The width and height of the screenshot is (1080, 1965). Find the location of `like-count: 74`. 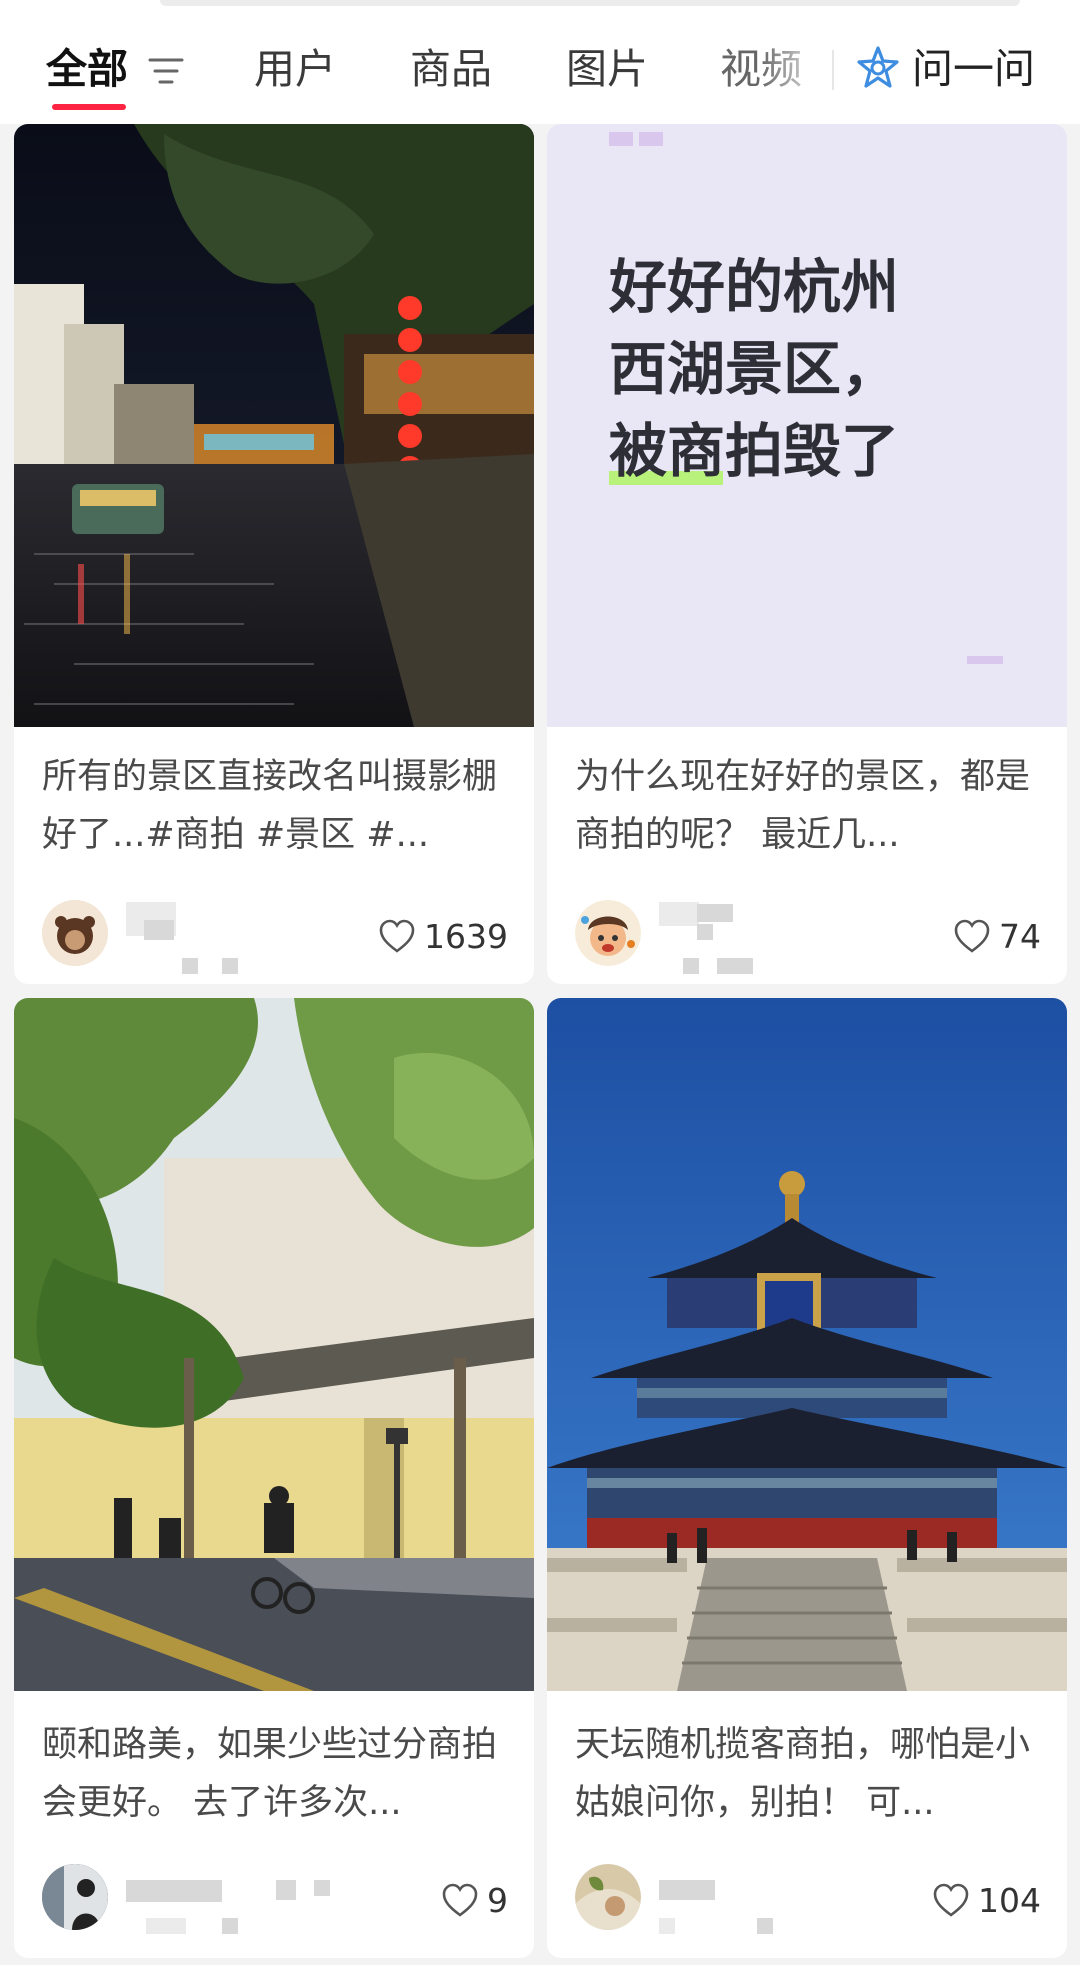

like-count: 74 is located at coordinates (1020, 936).